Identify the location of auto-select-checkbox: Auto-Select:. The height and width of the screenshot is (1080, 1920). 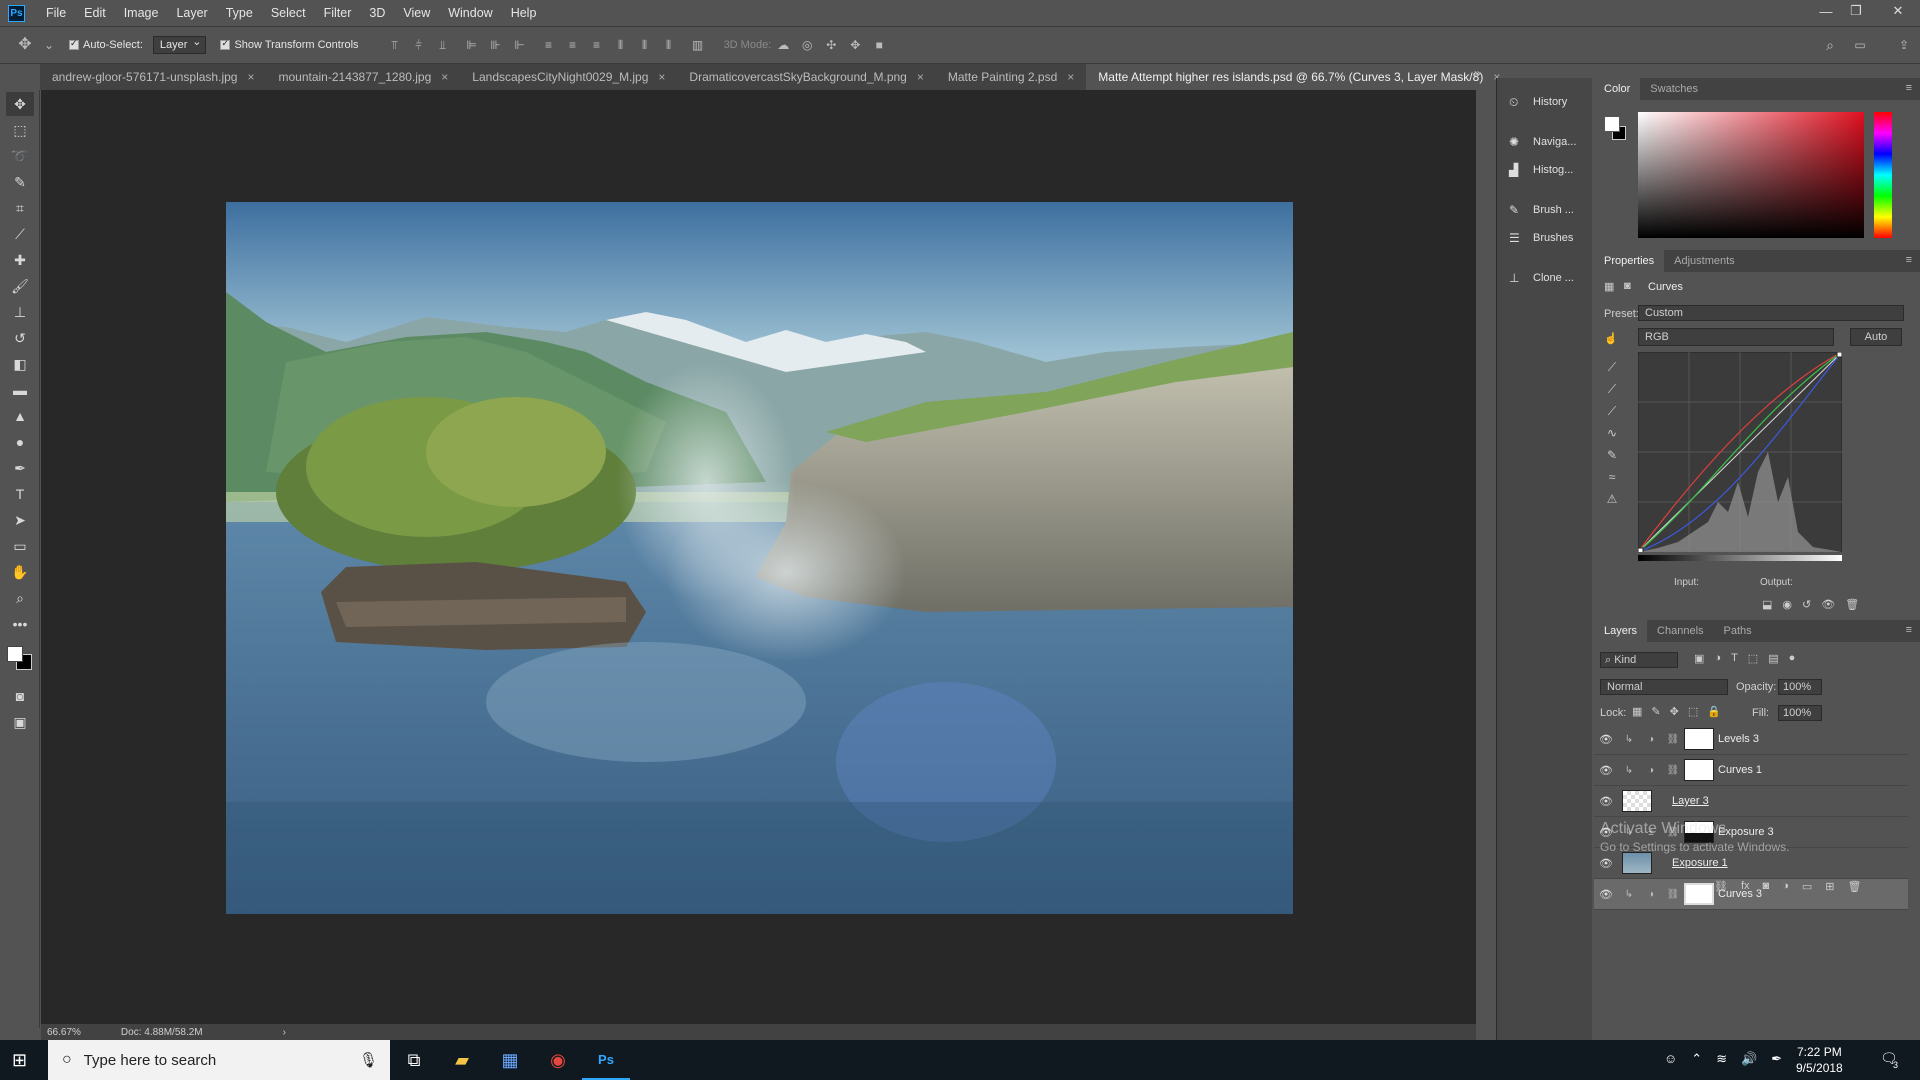
(106, 44).